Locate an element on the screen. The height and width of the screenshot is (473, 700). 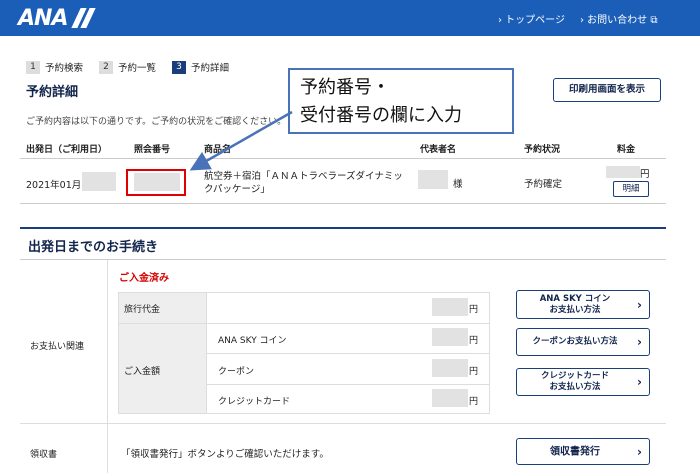
redacted-coin-amount is located at coordinates (450, 337).